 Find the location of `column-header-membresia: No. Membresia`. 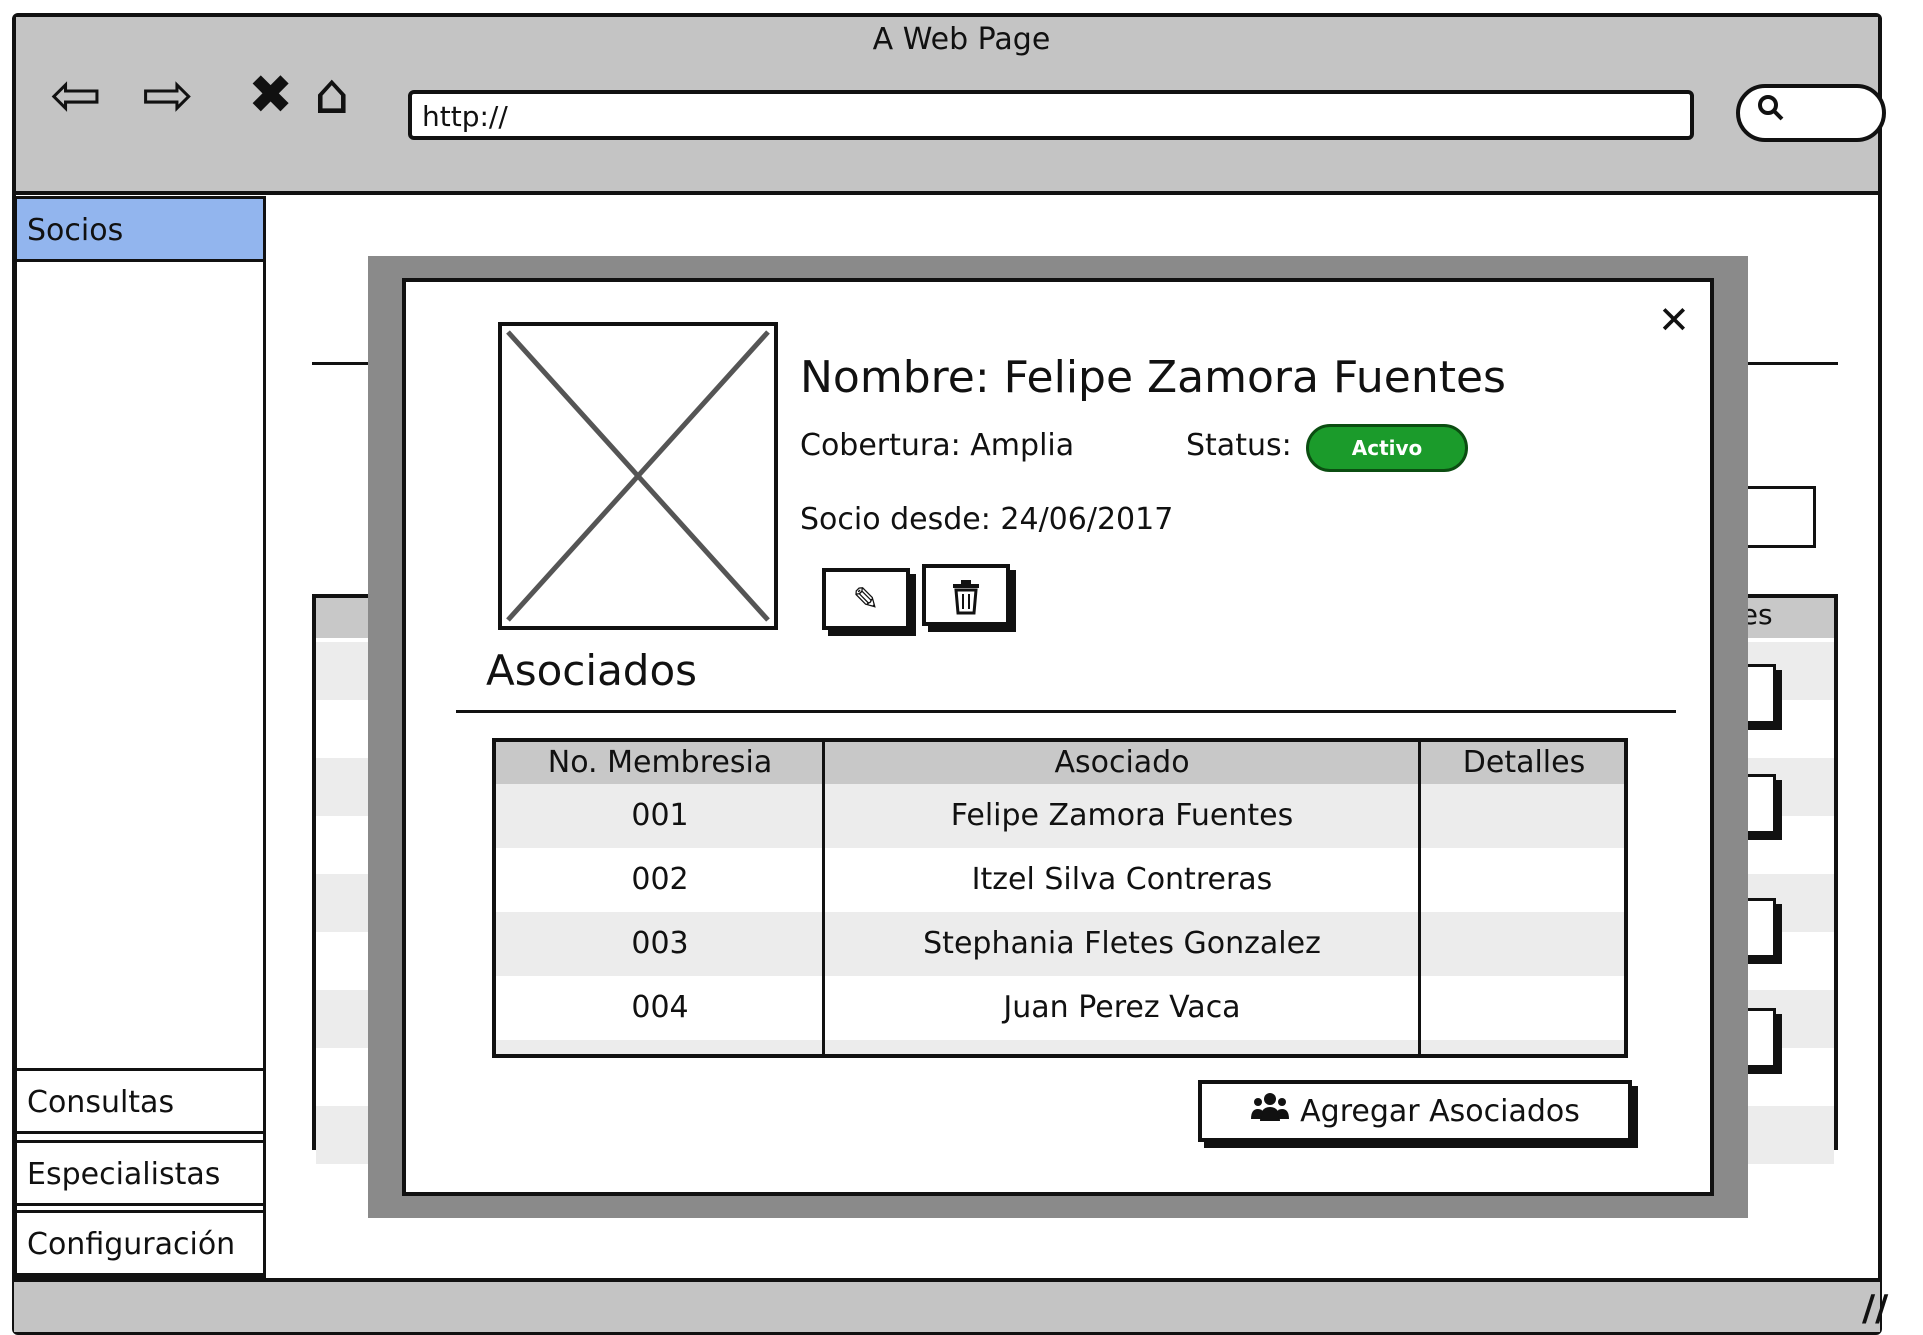

column-header-membresia: No. Membresia is located at coordinates (660, 762).